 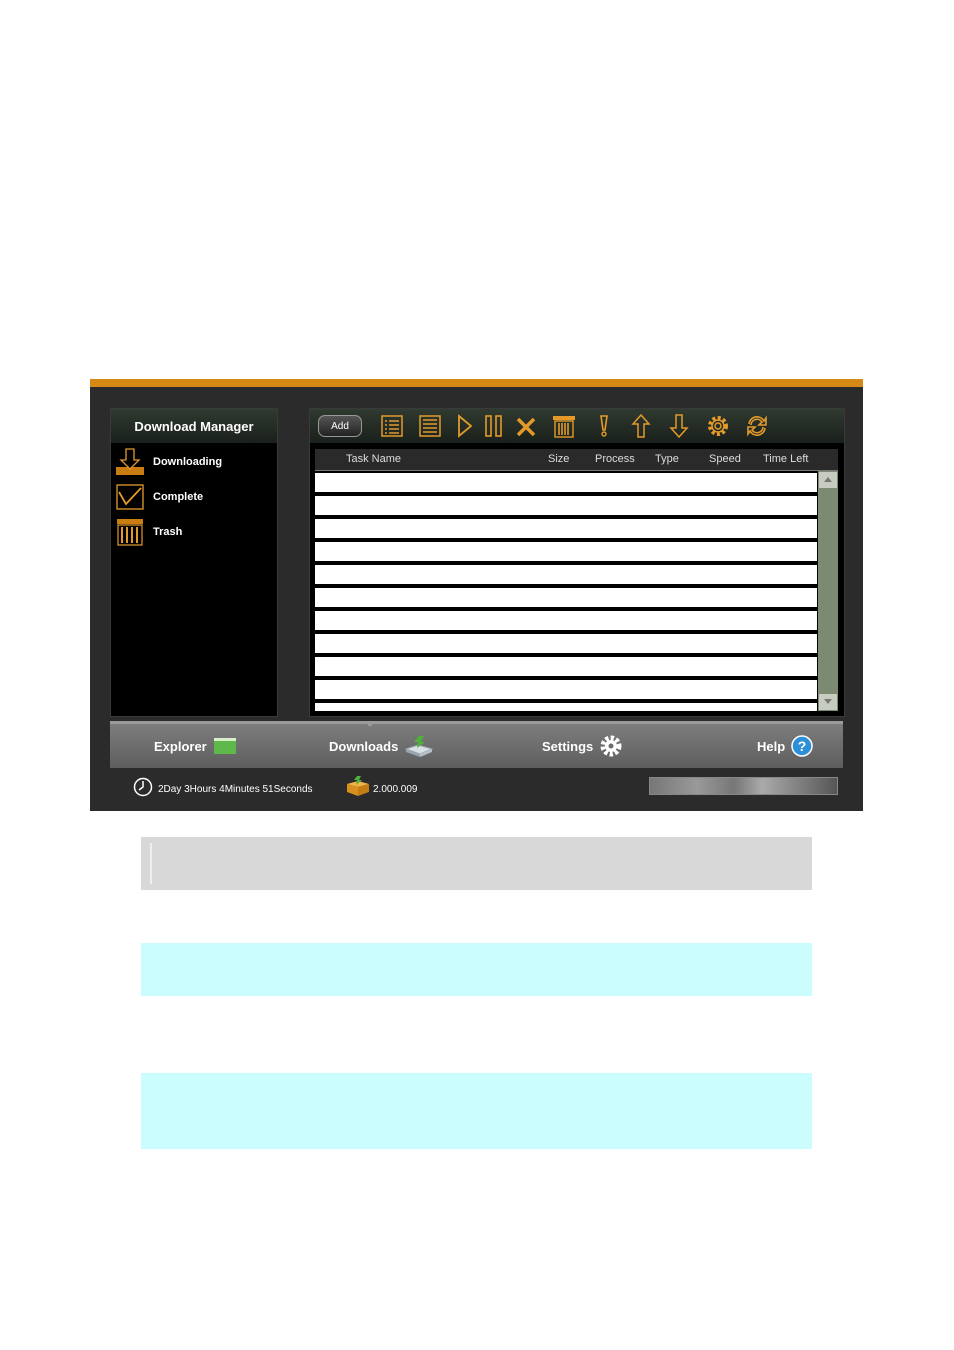 What do you see at coordinates (358, 786) in the screenshot?
I see `package-icon` at bounding box center [358, 786].